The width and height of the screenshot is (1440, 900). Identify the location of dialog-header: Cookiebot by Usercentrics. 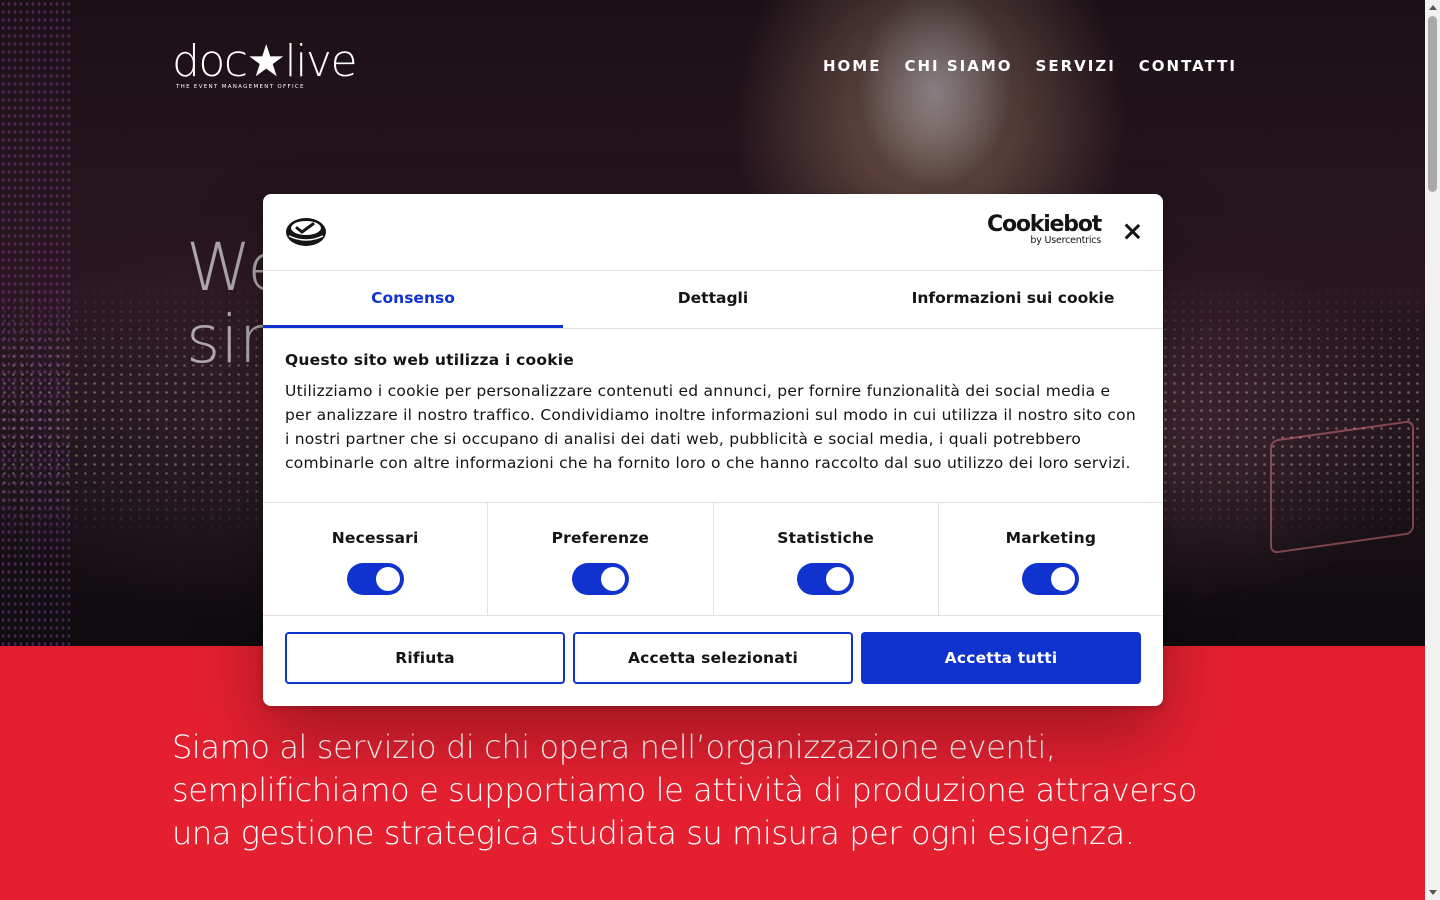
(713, 232).